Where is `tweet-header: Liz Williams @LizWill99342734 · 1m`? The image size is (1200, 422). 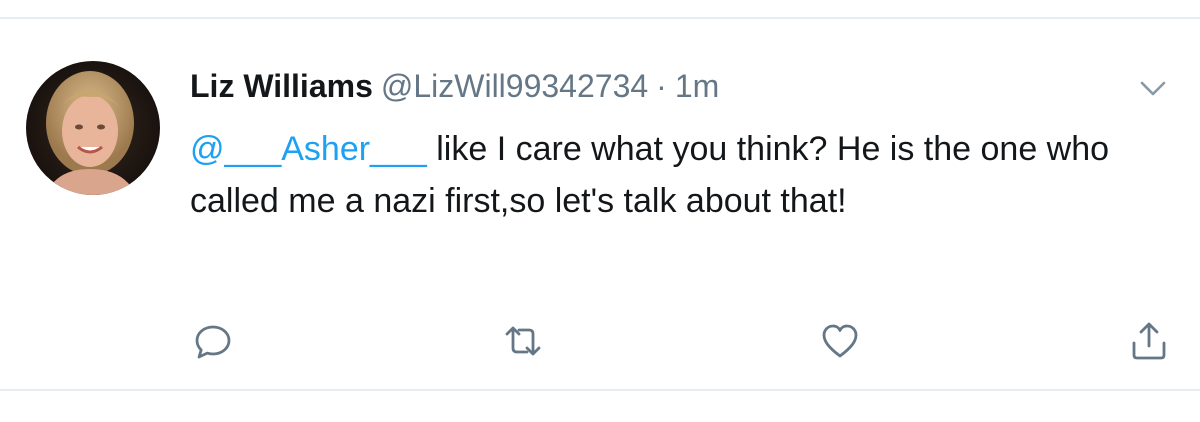 tweet-header: Liz Williams @LizWill99342734 · 1m is located at coordinates (454, 86).